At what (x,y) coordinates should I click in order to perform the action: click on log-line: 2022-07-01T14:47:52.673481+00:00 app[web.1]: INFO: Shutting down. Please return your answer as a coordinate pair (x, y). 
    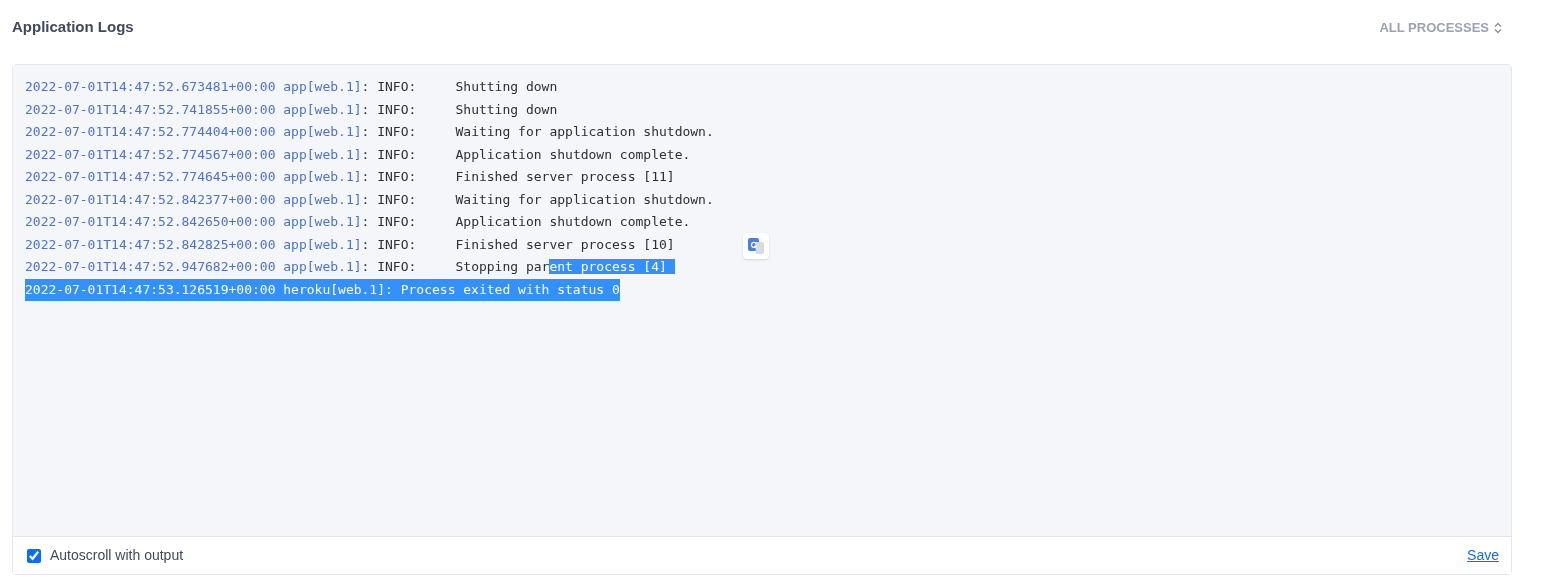
    Looking at the image, I should click on (291, 87).